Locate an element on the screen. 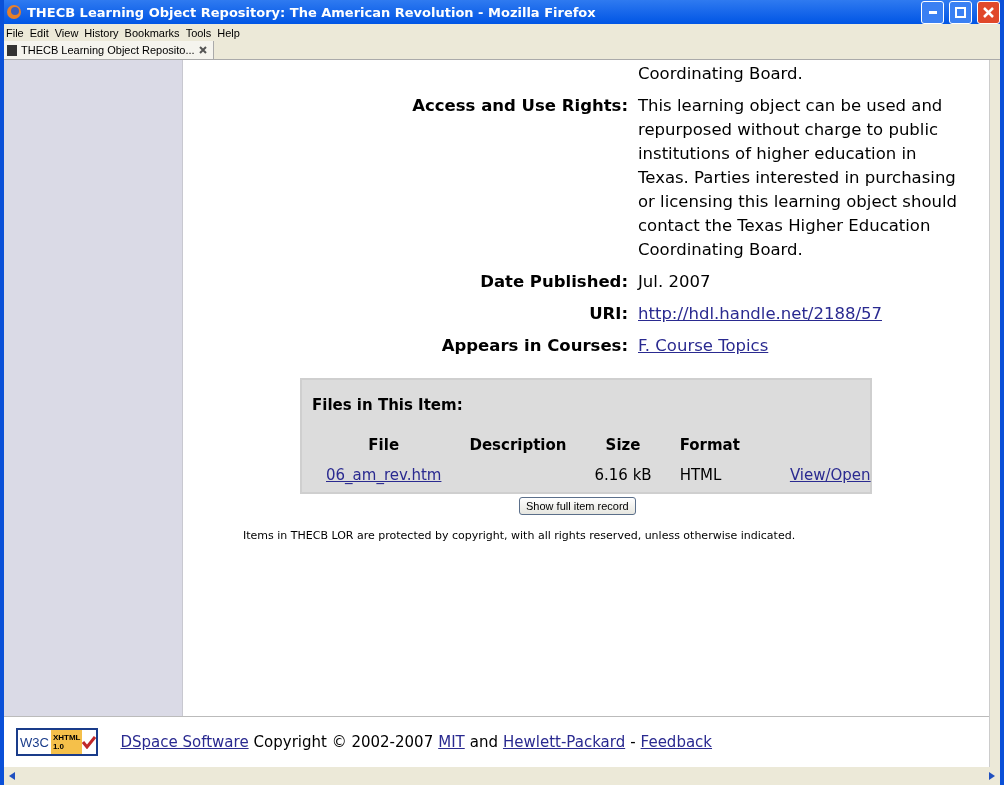  footer-text: Copyright © 2002-2007 is located at coordinates (343, 742).